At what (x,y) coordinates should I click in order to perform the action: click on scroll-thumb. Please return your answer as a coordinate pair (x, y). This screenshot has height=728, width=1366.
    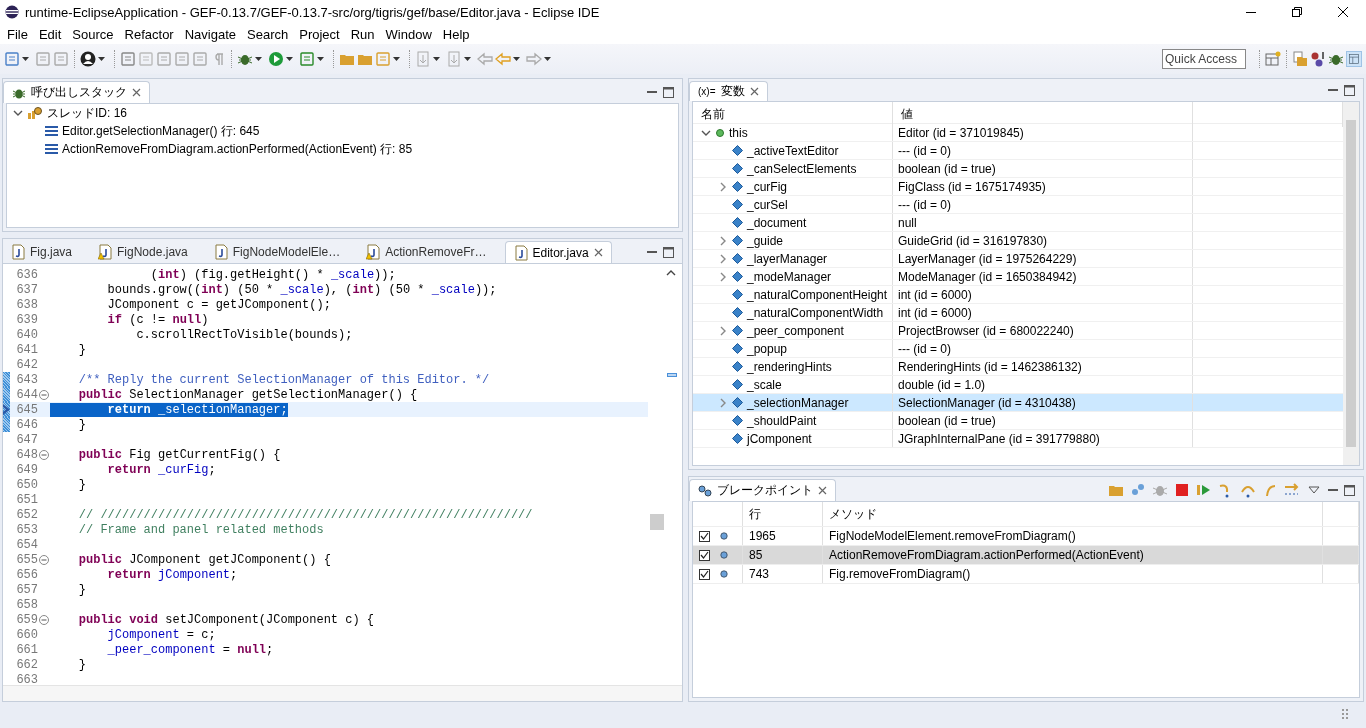
    Looking at the image, I should click on (657, 522).